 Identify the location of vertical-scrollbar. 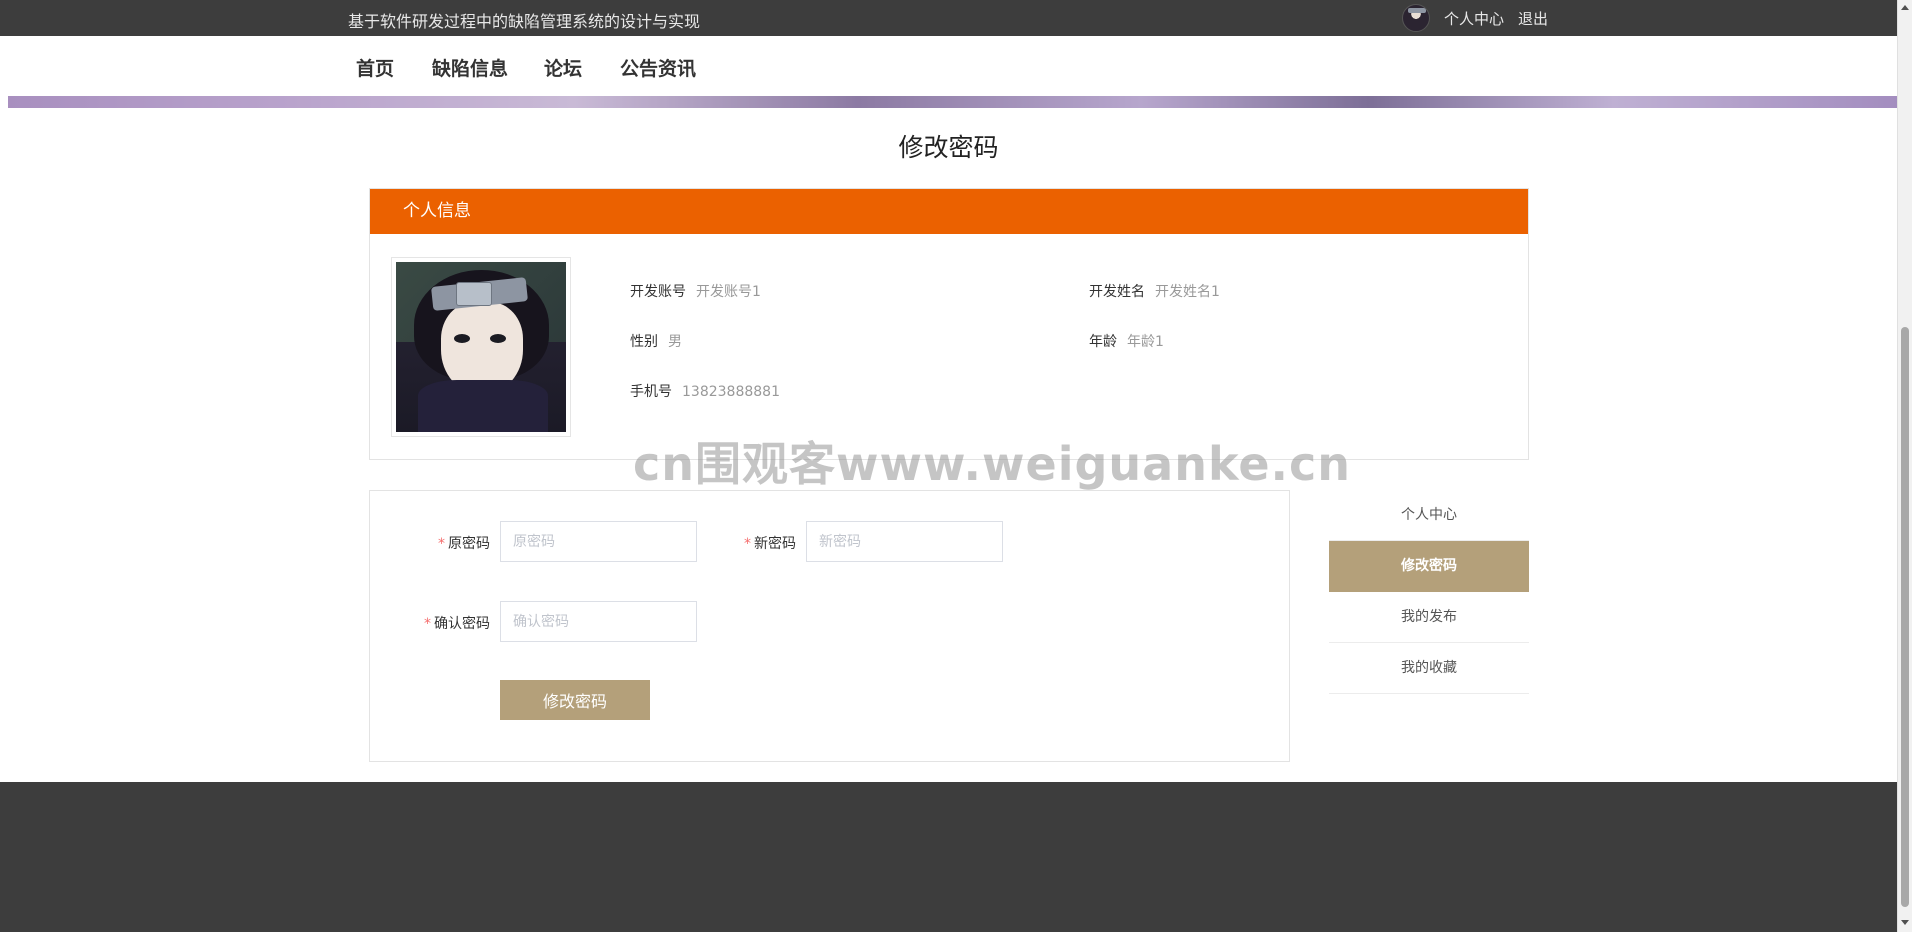
(1904, 466).